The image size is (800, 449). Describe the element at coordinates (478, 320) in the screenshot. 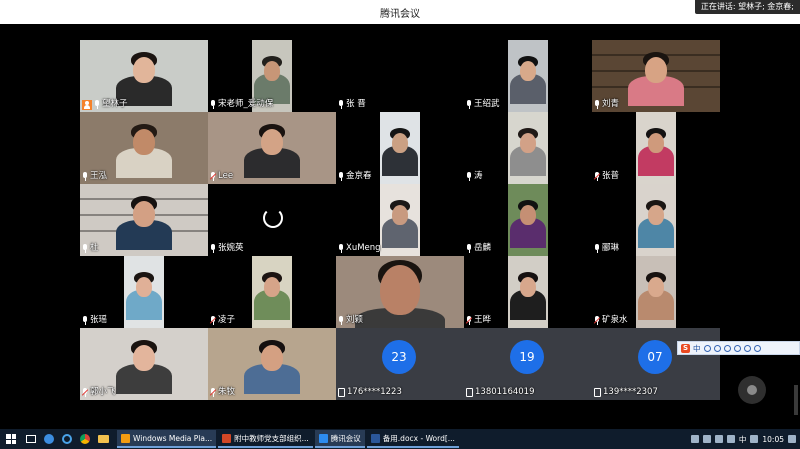

I see `participant-label: 王晔` at that location.